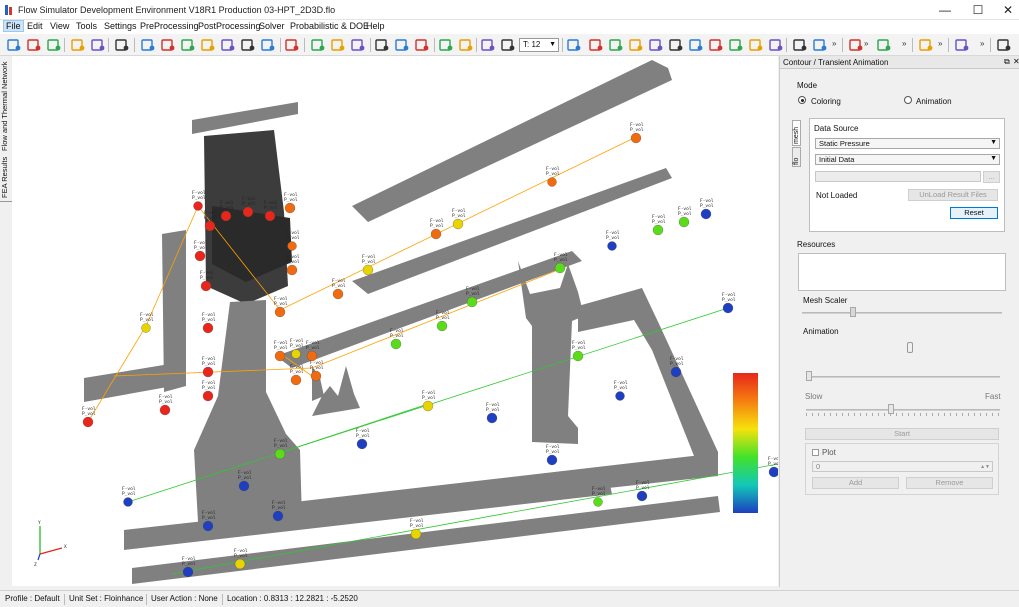 The width and height of the screenshot is (1019, 607). What do you see at coordinates (907, 159) in the screenshot?
I see `data-set-select: Initial Data ▼` at bounding box center [907, 159].